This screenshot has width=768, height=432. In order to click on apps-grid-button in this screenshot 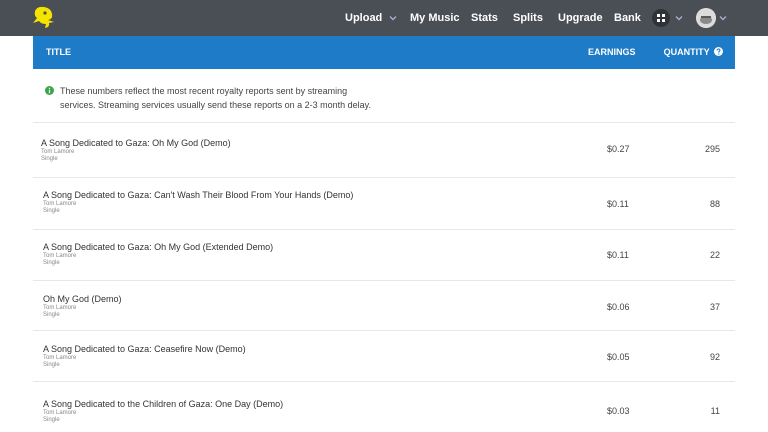, I will do `click(661, 18)`.